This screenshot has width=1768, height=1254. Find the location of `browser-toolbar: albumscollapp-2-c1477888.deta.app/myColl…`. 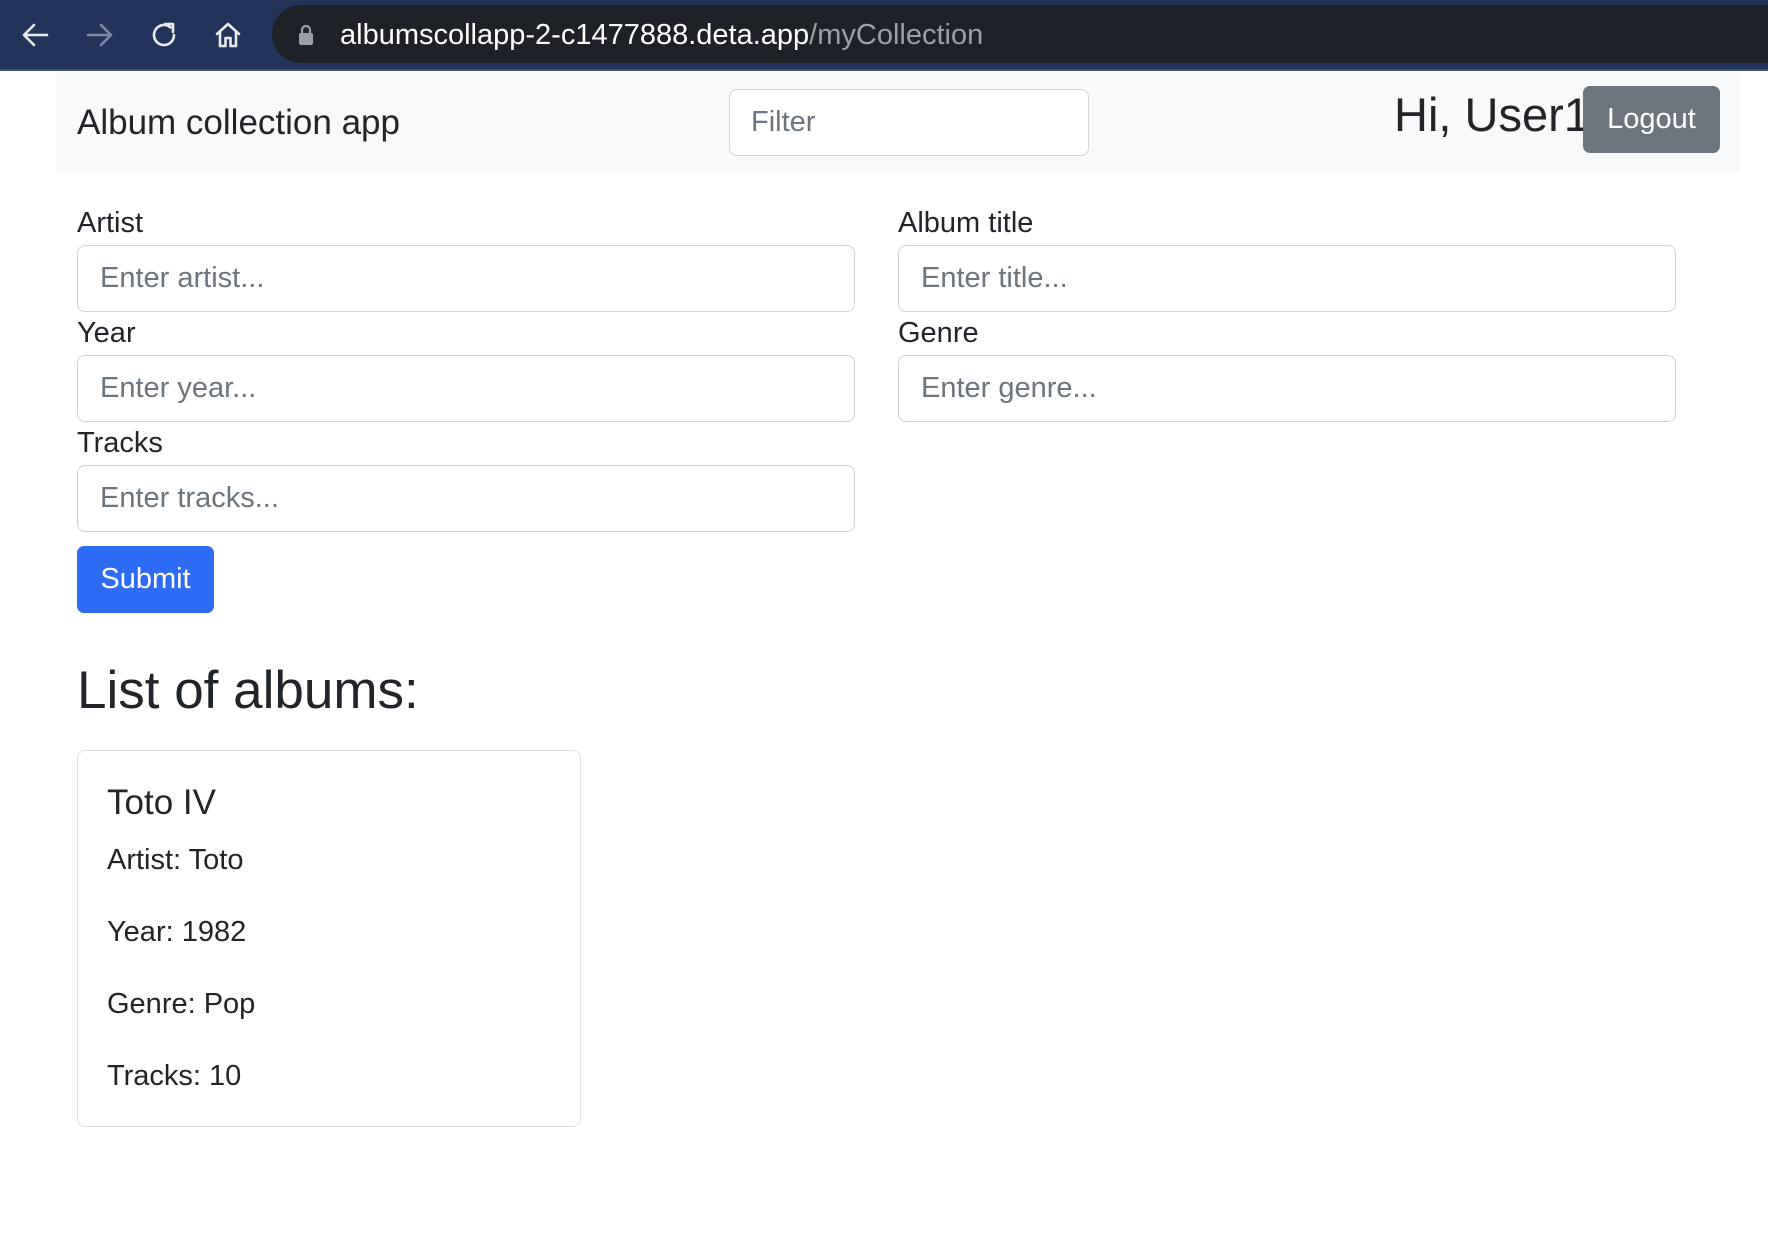

browser-toolbar: albumscollapp-2-c1477888.deta.app/myColl… is located at coordinates (884, 35).